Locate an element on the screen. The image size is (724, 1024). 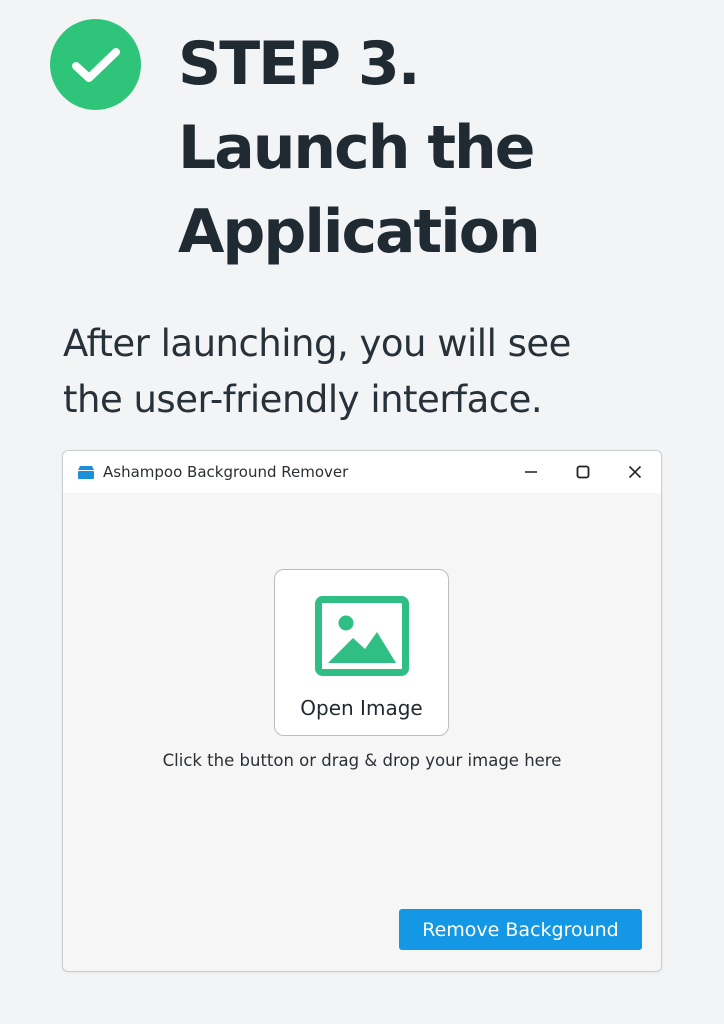
check-icon is located at coordinates (95, 64).